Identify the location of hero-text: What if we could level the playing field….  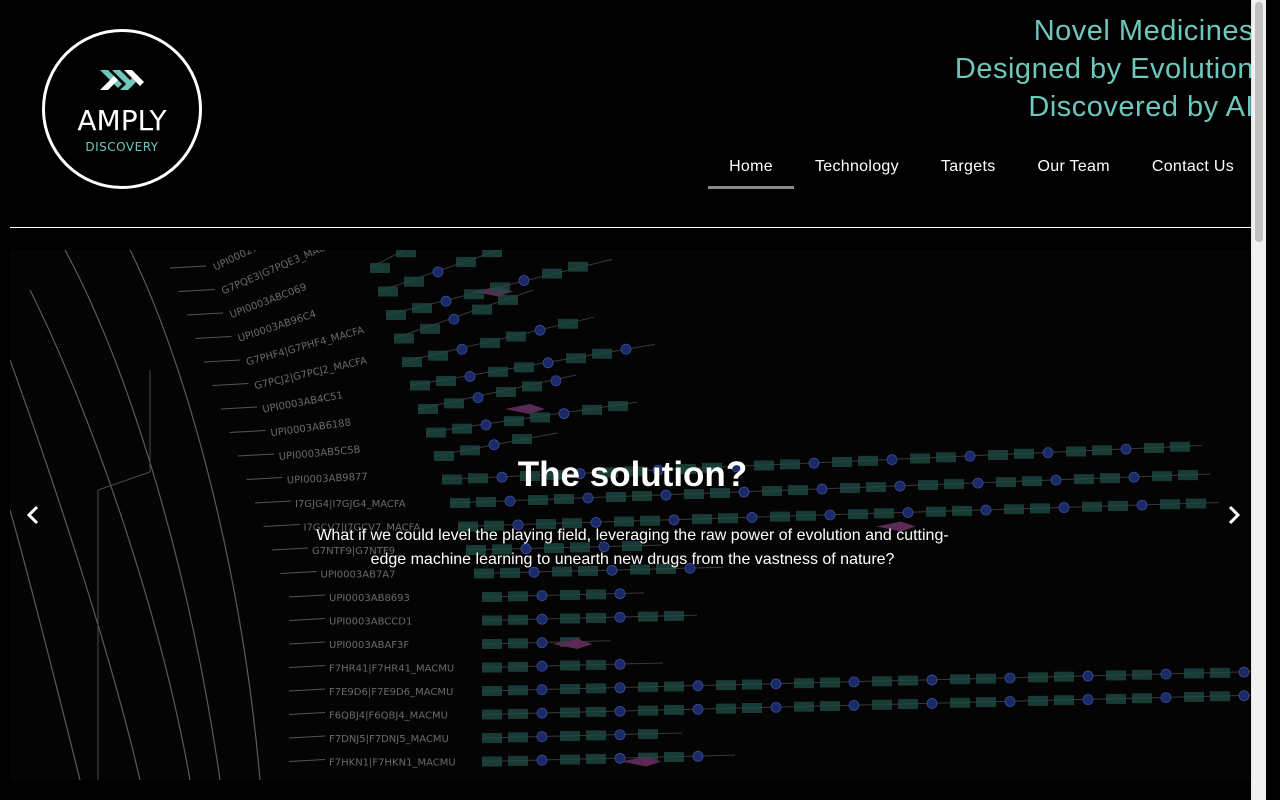
(632, 547).